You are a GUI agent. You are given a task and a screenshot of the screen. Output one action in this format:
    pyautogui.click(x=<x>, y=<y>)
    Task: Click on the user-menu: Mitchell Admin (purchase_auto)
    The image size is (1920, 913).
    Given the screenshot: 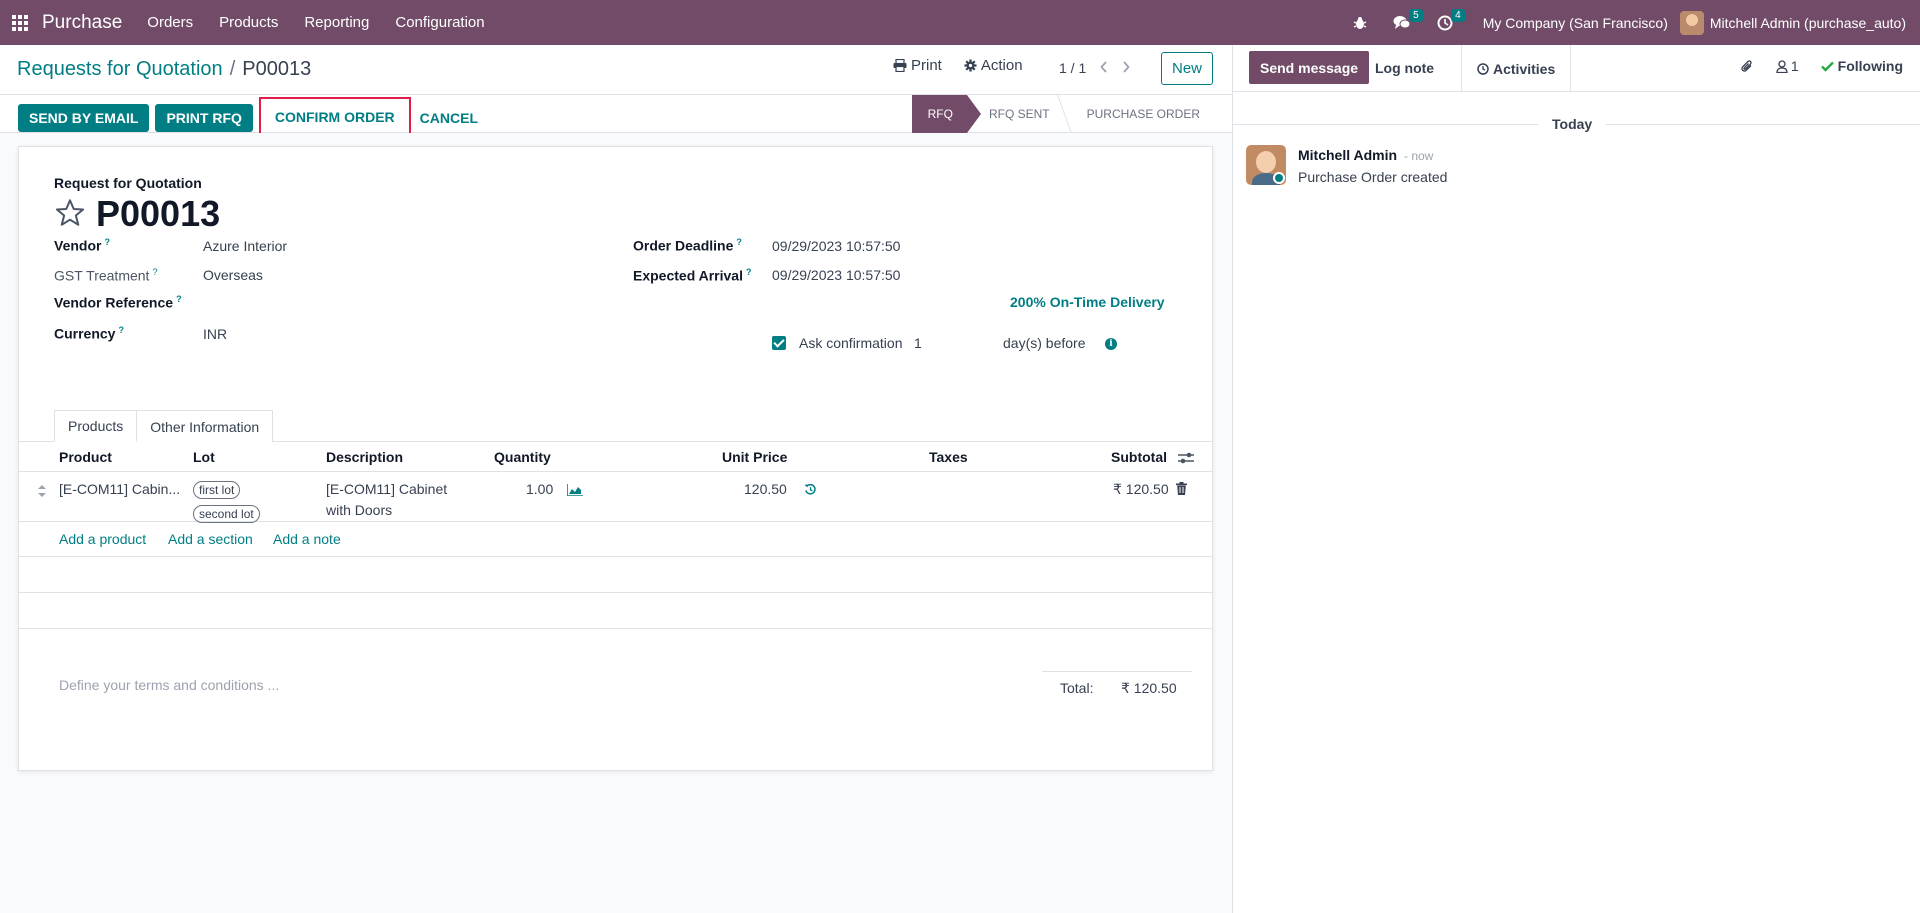 What is the action you would take?
    pyautogui.click(x=1799, y=22)
    